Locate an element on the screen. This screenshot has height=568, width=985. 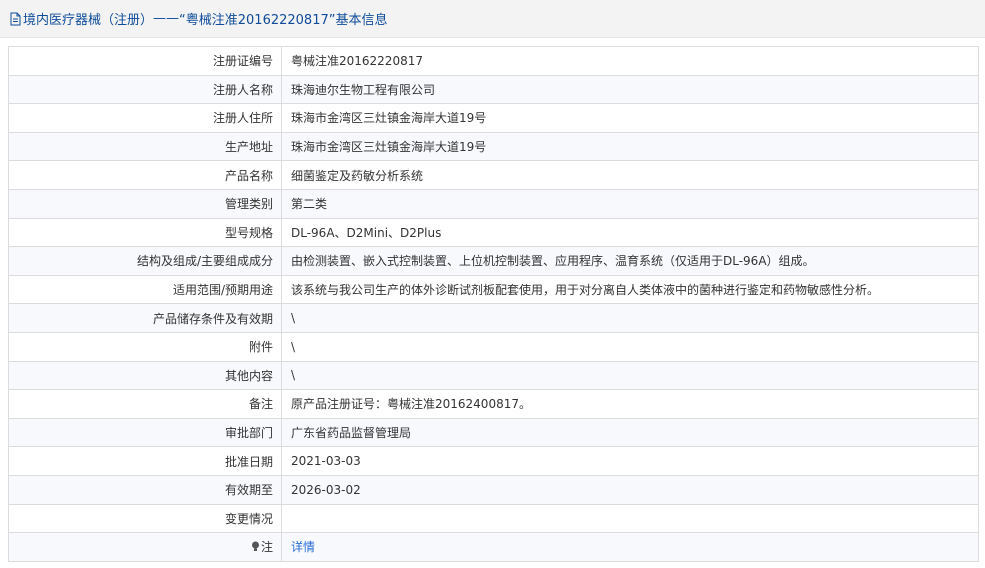
table-row: 附件 \ is located at coordinates (493, 346).